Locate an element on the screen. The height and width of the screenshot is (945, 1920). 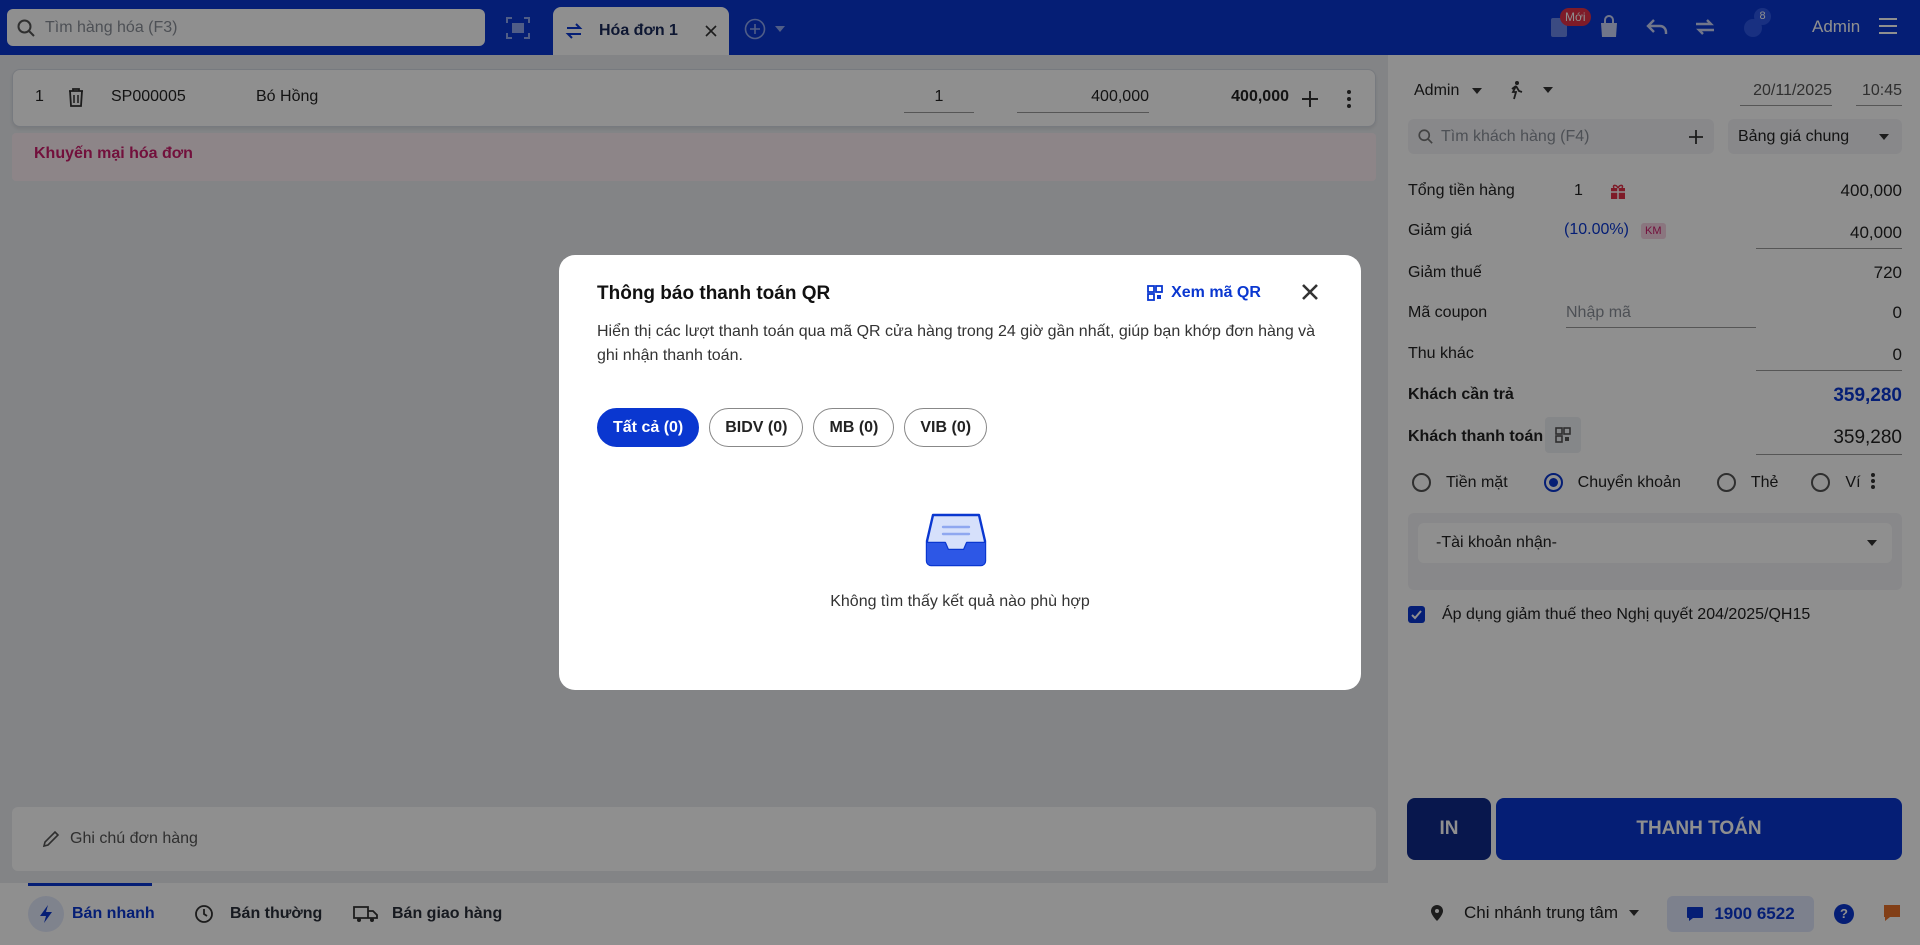
modal-title: Thông báo thanh toán QR is located at coordinates (714, 293).